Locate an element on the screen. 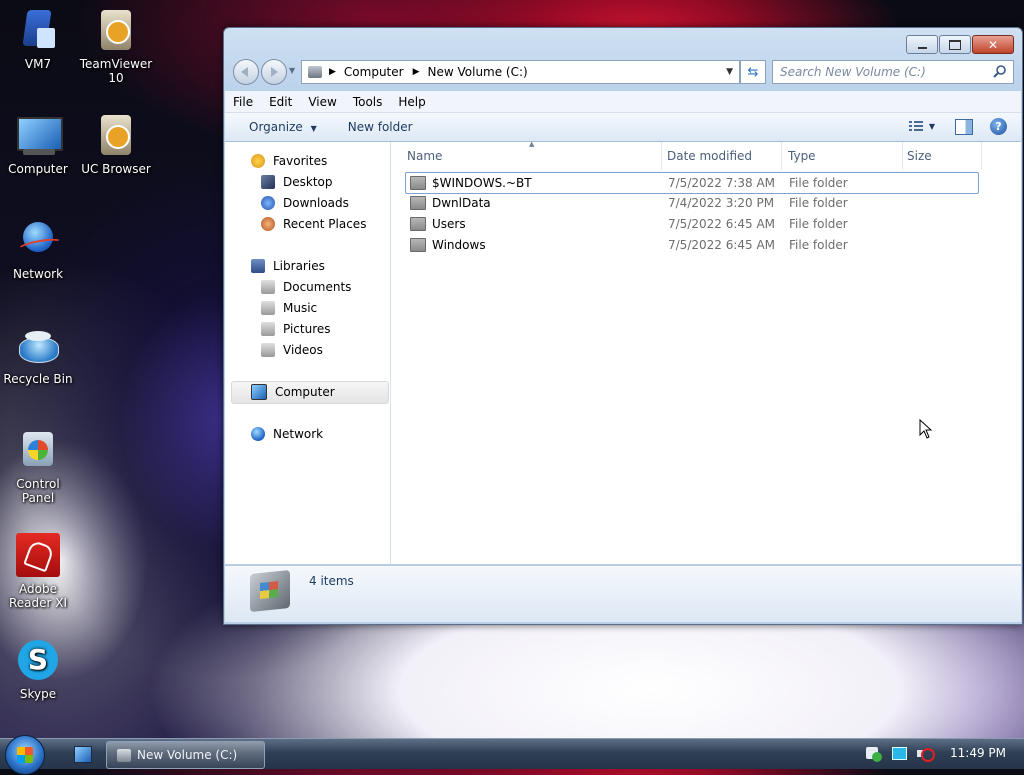 Image resolution: width=1024 pixels, height=775 pixels. music-icon is located at coordinates (268, 308).